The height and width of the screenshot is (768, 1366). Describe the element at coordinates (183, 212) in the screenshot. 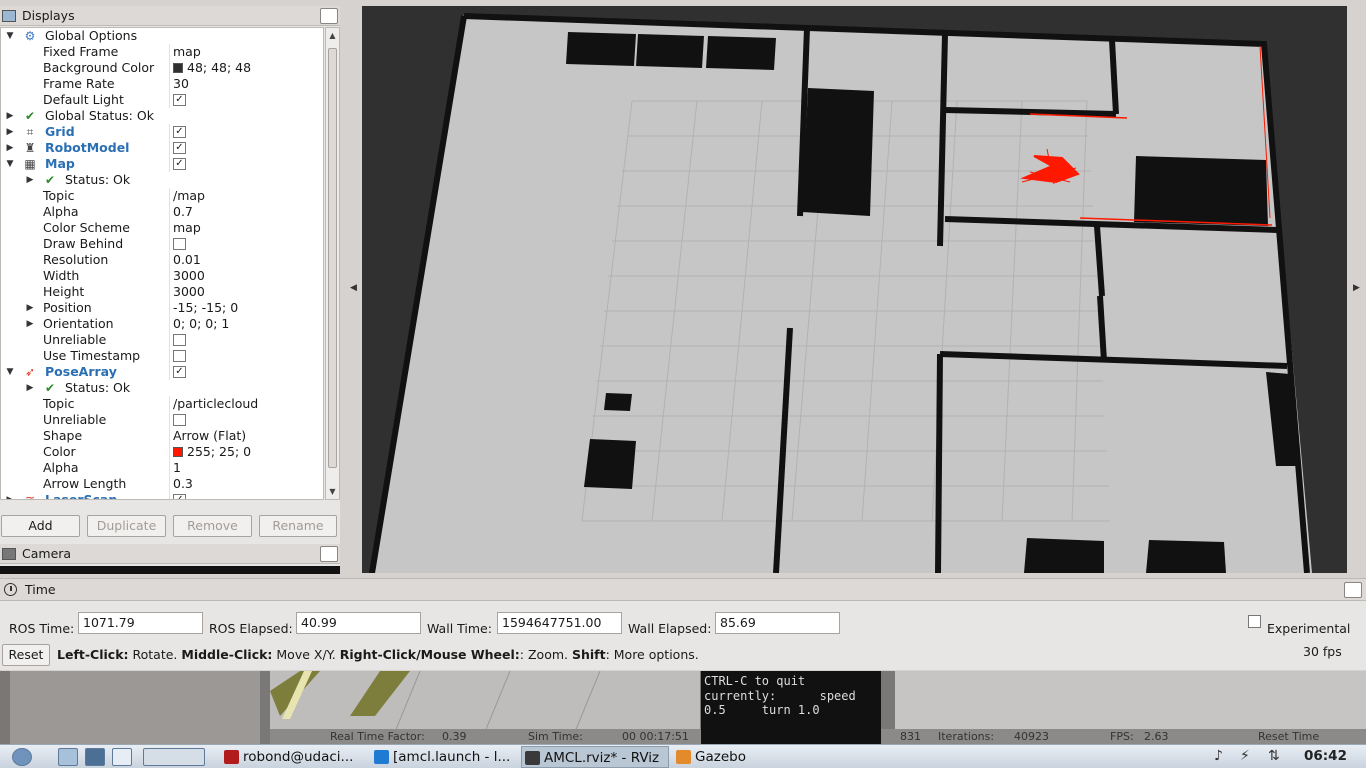

I see `tree-row-value: 0.7` at that location.